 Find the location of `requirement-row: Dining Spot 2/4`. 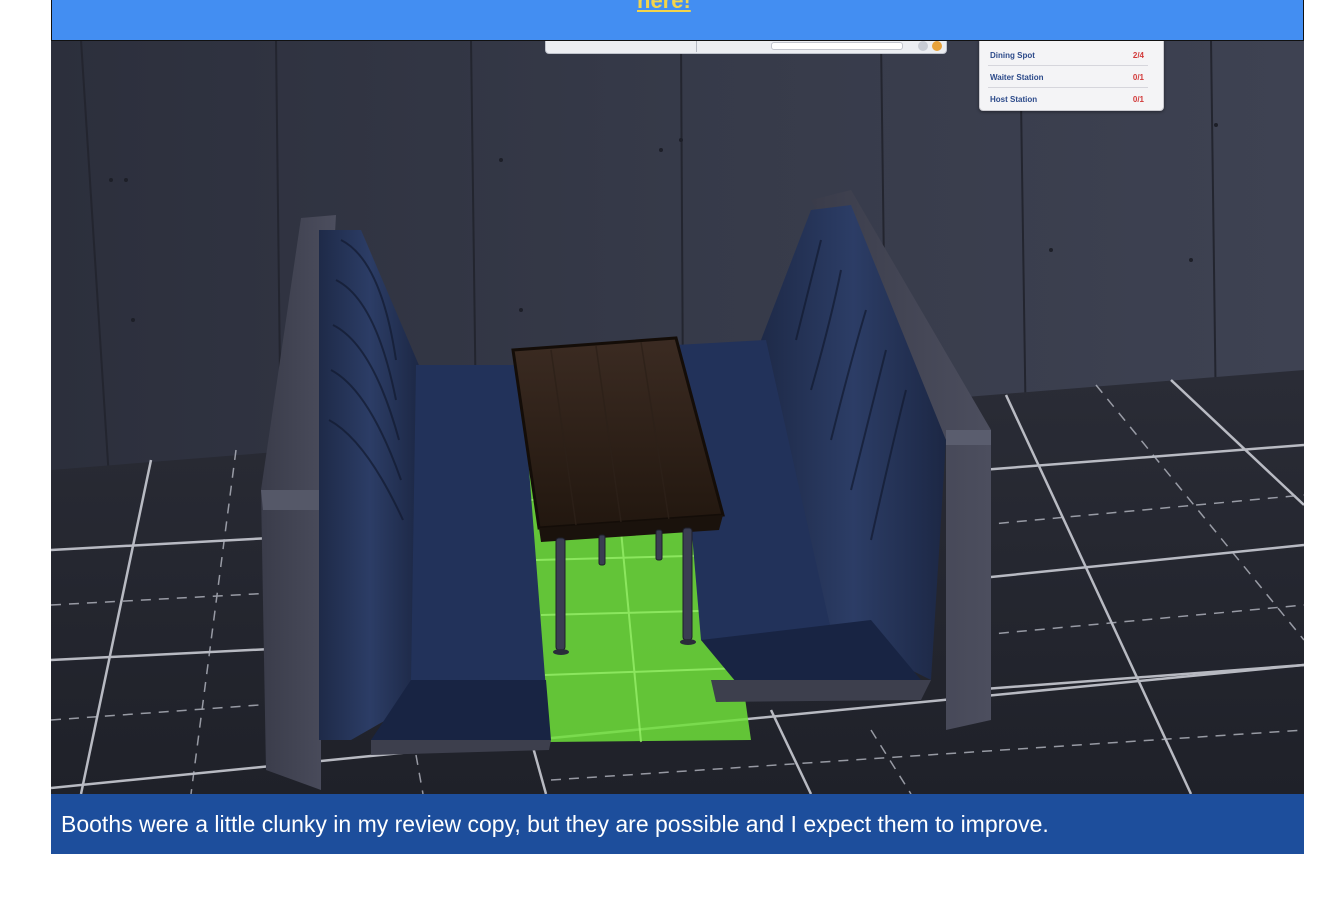

requirement-row: Dining Spot 2/4 is located at coordinates (1068, 55).